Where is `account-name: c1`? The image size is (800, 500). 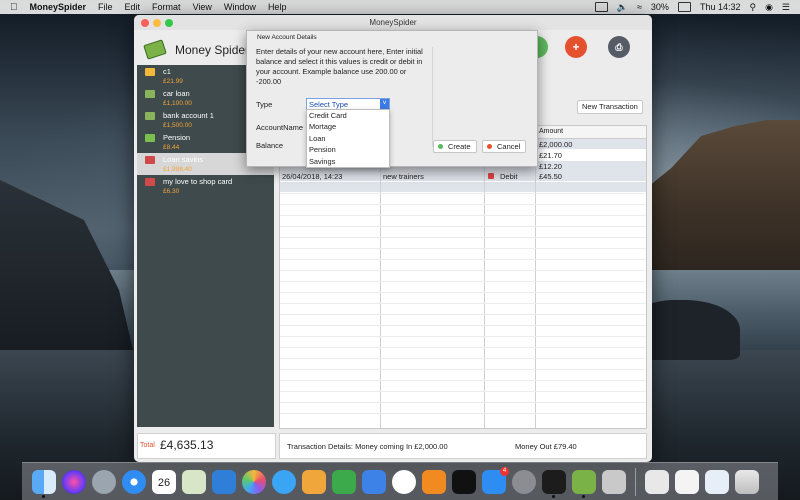 account-name: c1 is located at coordinates (167, 71).